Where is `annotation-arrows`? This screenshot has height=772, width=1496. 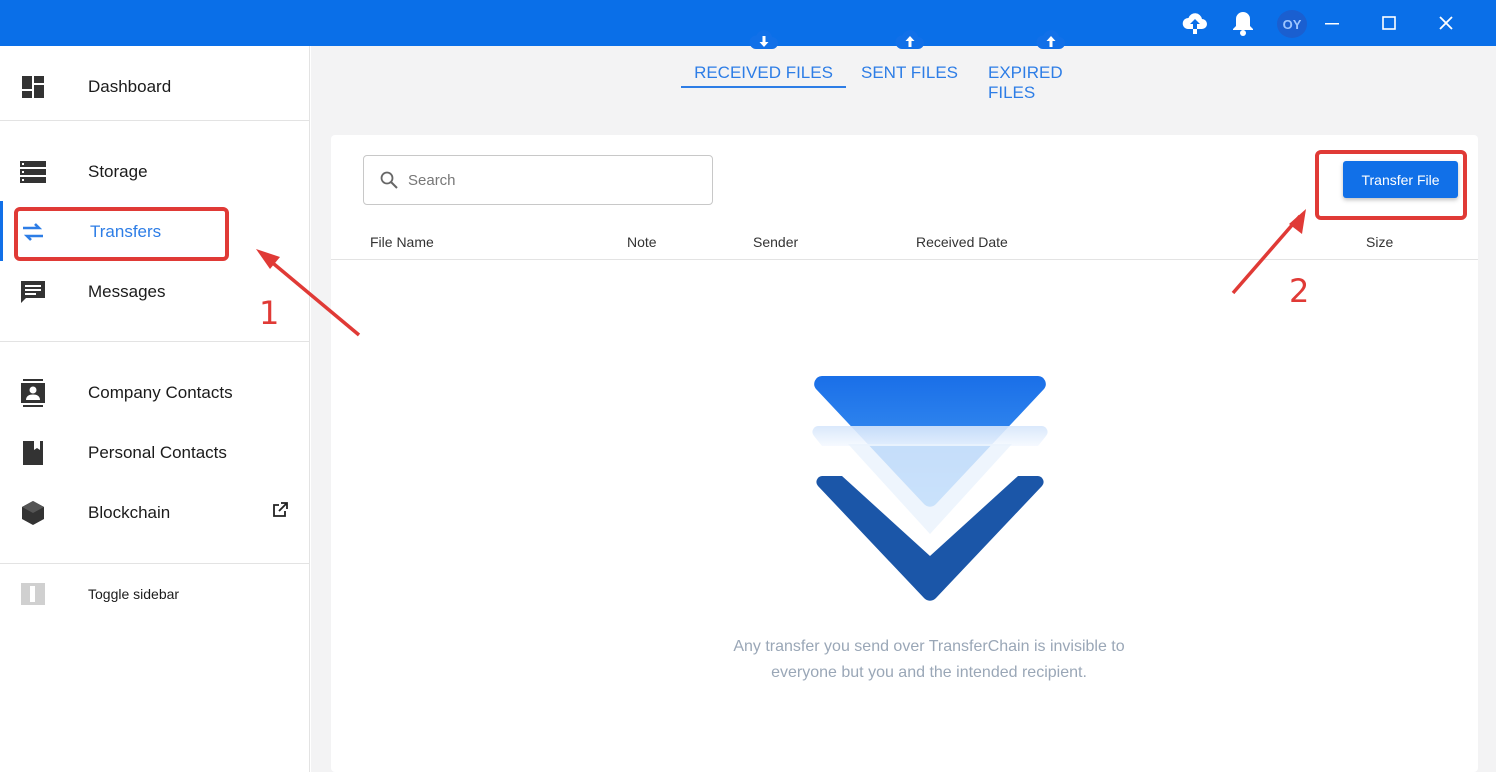 annotation-arrows is located at coordinates (781, 273).